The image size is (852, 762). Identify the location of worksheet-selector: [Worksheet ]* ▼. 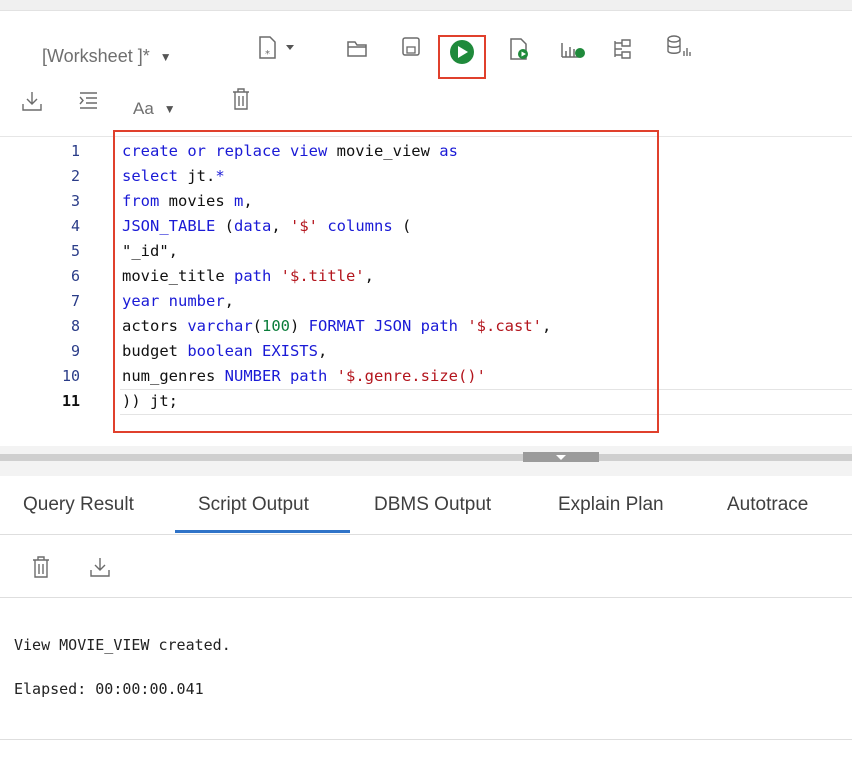
(107, 56).